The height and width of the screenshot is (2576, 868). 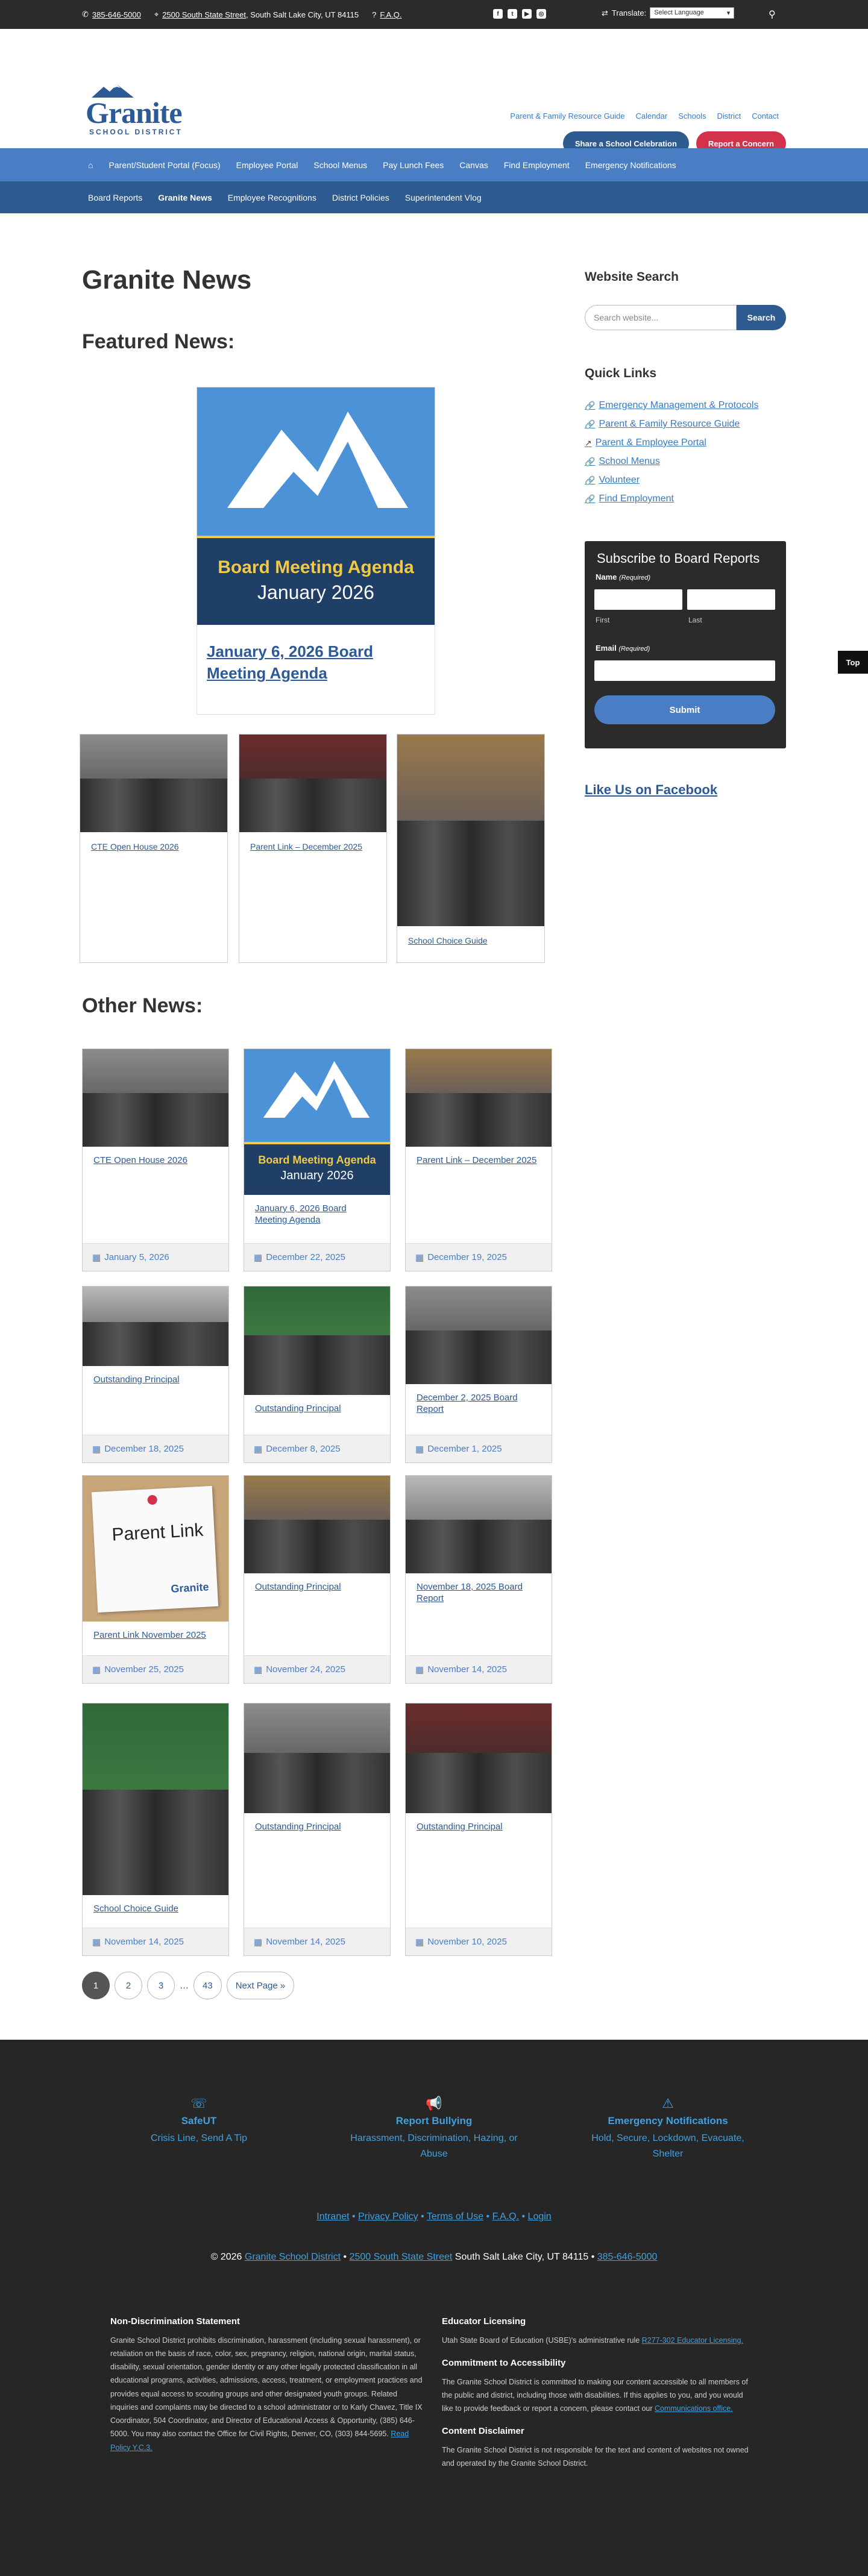 I want to click on communications-link: Communications office., so click(x=694, y=2408).